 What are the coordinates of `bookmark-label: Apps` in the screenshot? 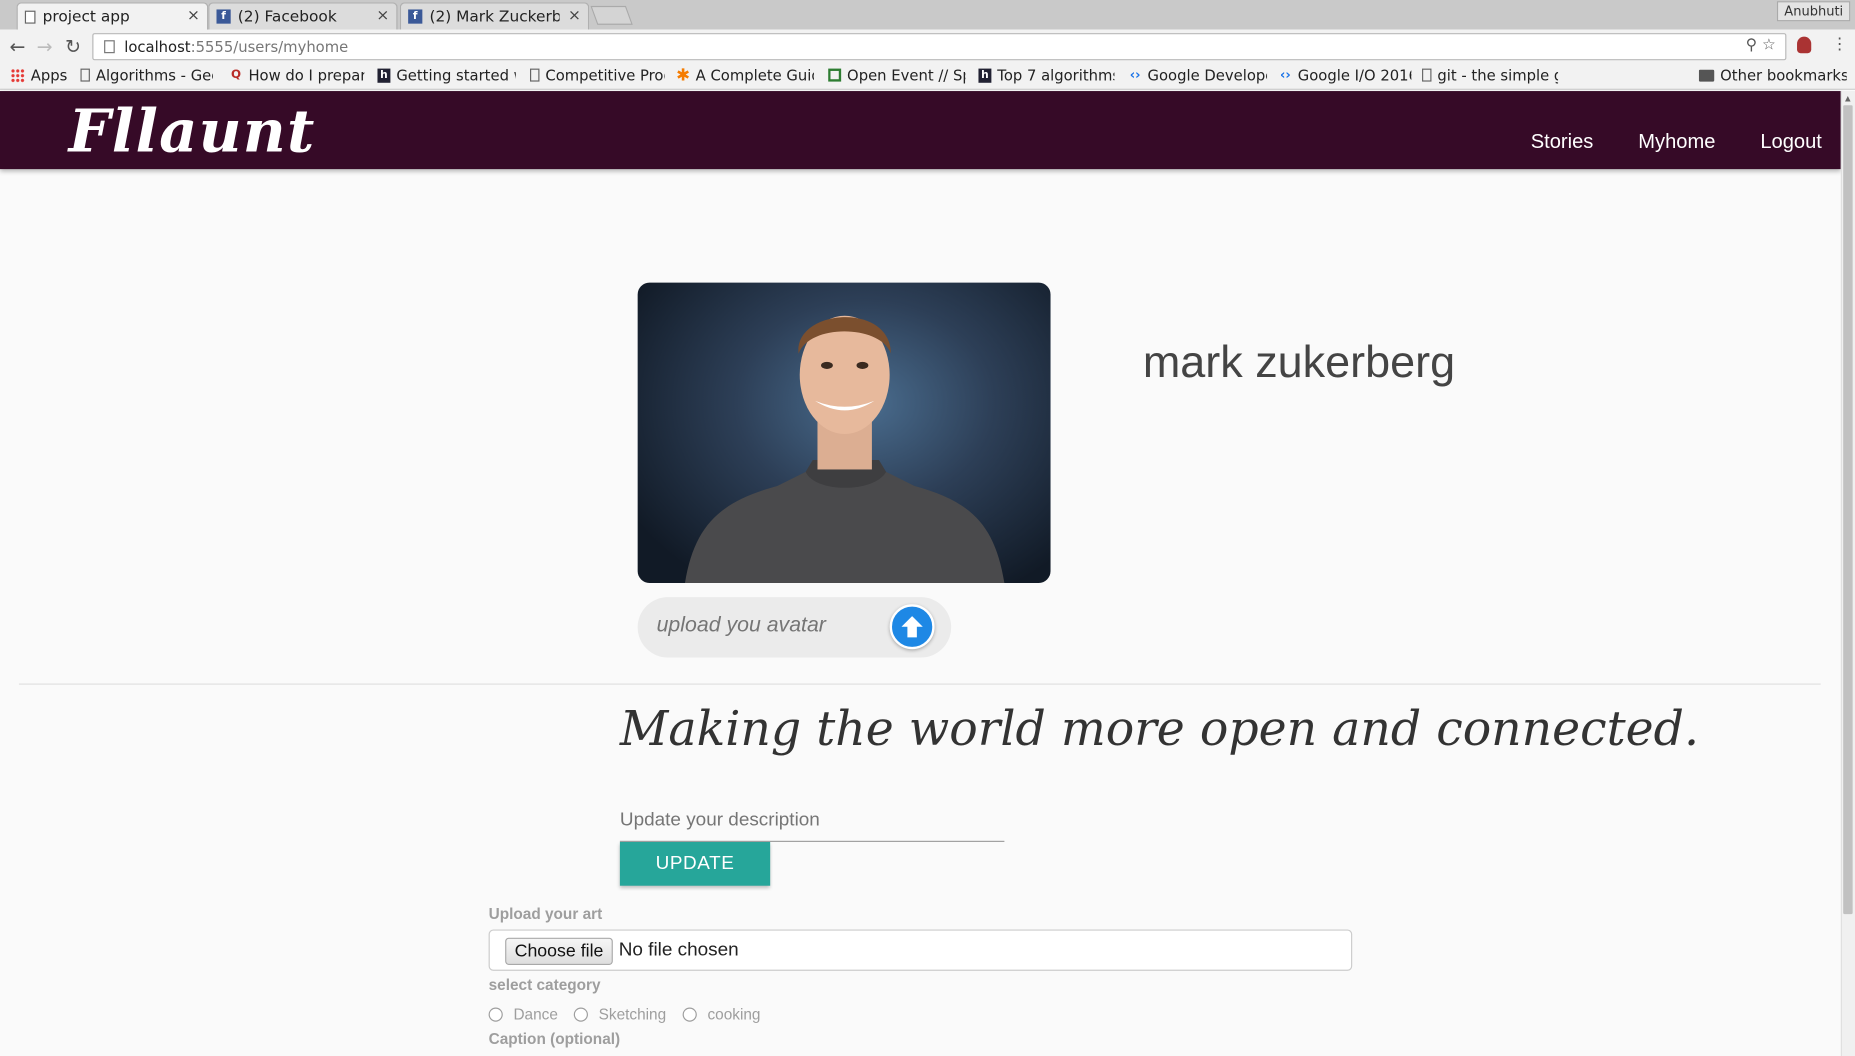 It's located at (49, 75).